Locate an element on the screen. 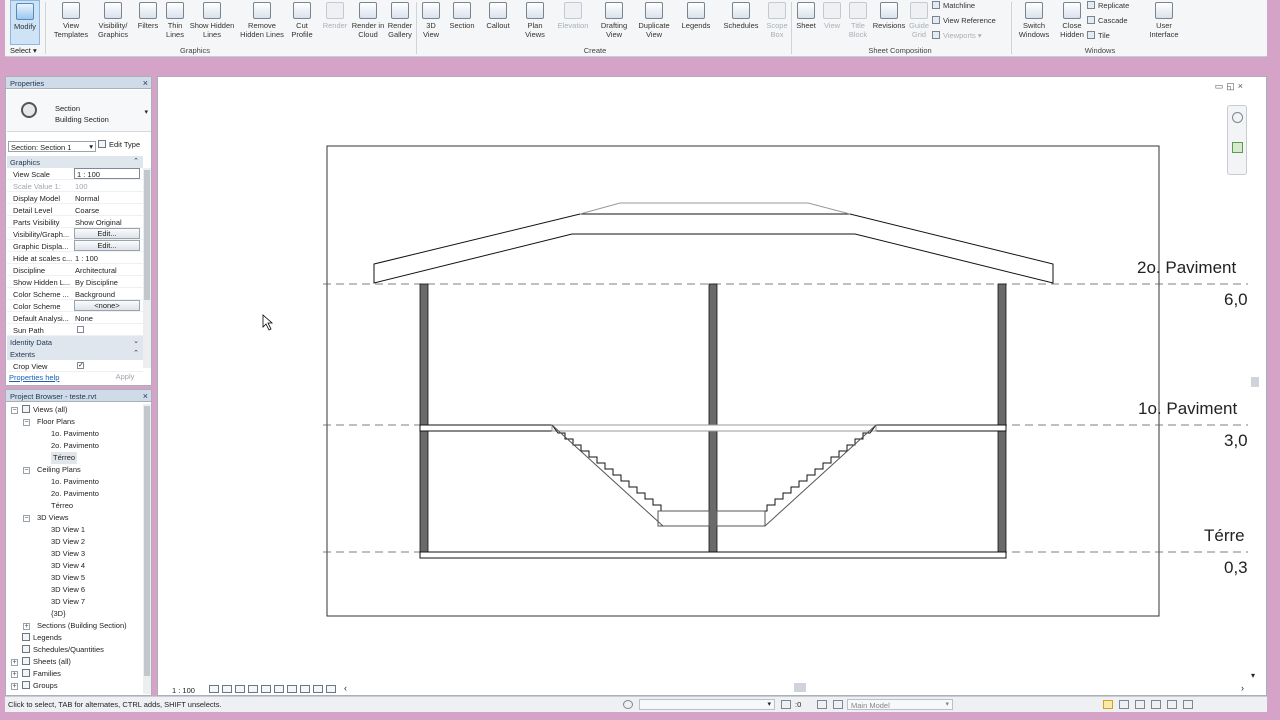 This screenshot has width=1280, height=720. prop-default-analysis: Default Analysi... None is located at coordinates (75, 318).